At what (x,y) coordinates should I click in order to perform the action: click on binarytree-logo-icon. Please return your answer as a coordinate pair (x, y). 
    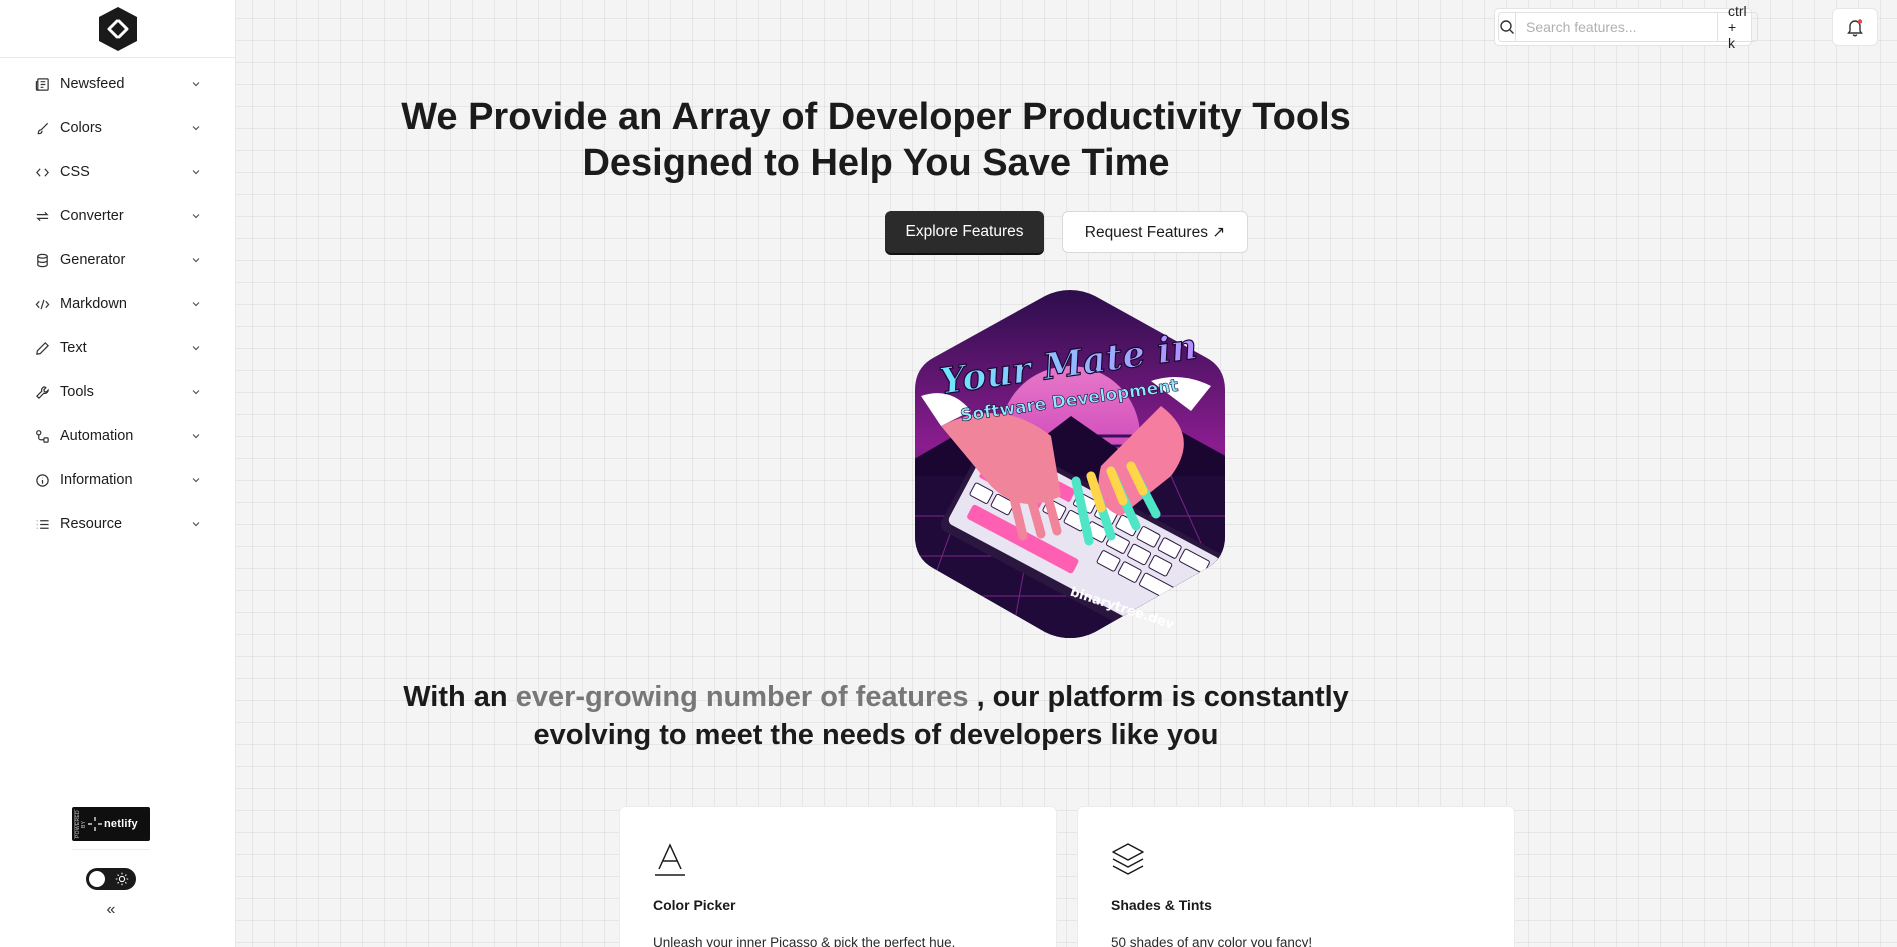
    Looking at the image, I should click on (118, 29).